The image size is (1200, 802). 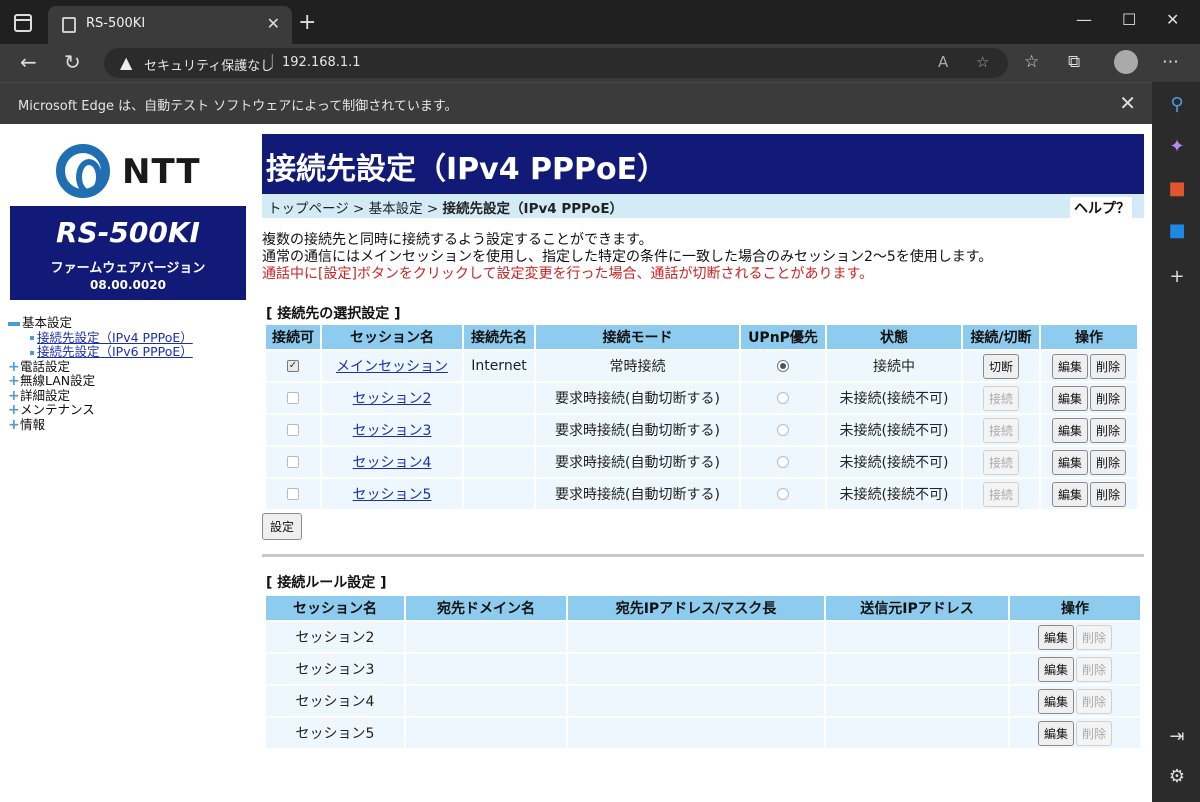 What do you see at coordinates (396, 209) in the screenshot?
I see `breadcrumb-basic: 基本設定` at bounding box center [396, 209].